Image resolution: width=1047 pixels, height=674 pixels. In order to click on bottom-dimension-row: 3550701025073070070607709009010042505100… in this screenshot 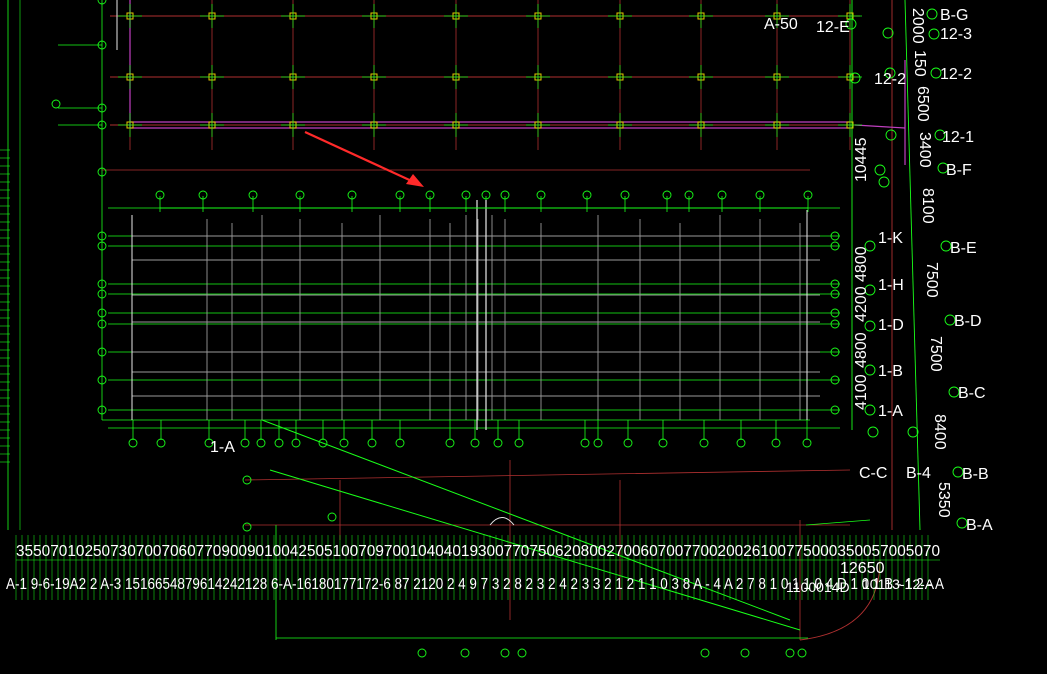, I will do `click(478, 551)`.